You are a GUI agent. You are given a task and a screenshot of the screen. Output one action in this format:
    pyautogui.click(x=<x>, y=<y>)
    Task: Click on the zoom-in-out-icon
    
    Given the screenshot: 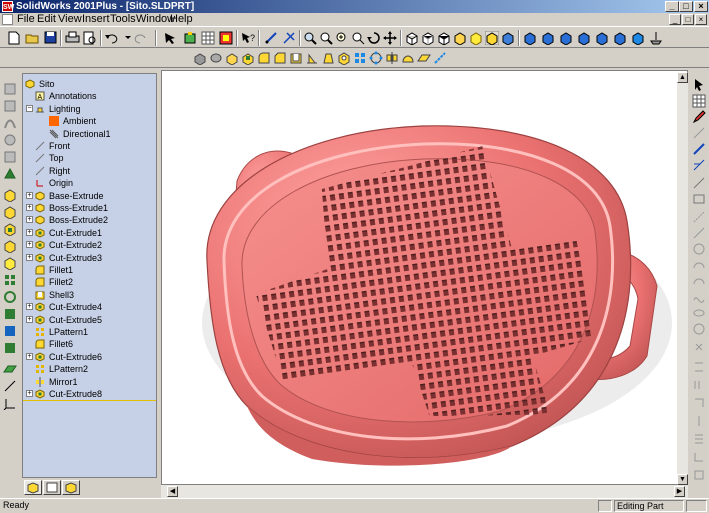 What is the action you would take?
    pyautogui.click(x=342, y=37)
    